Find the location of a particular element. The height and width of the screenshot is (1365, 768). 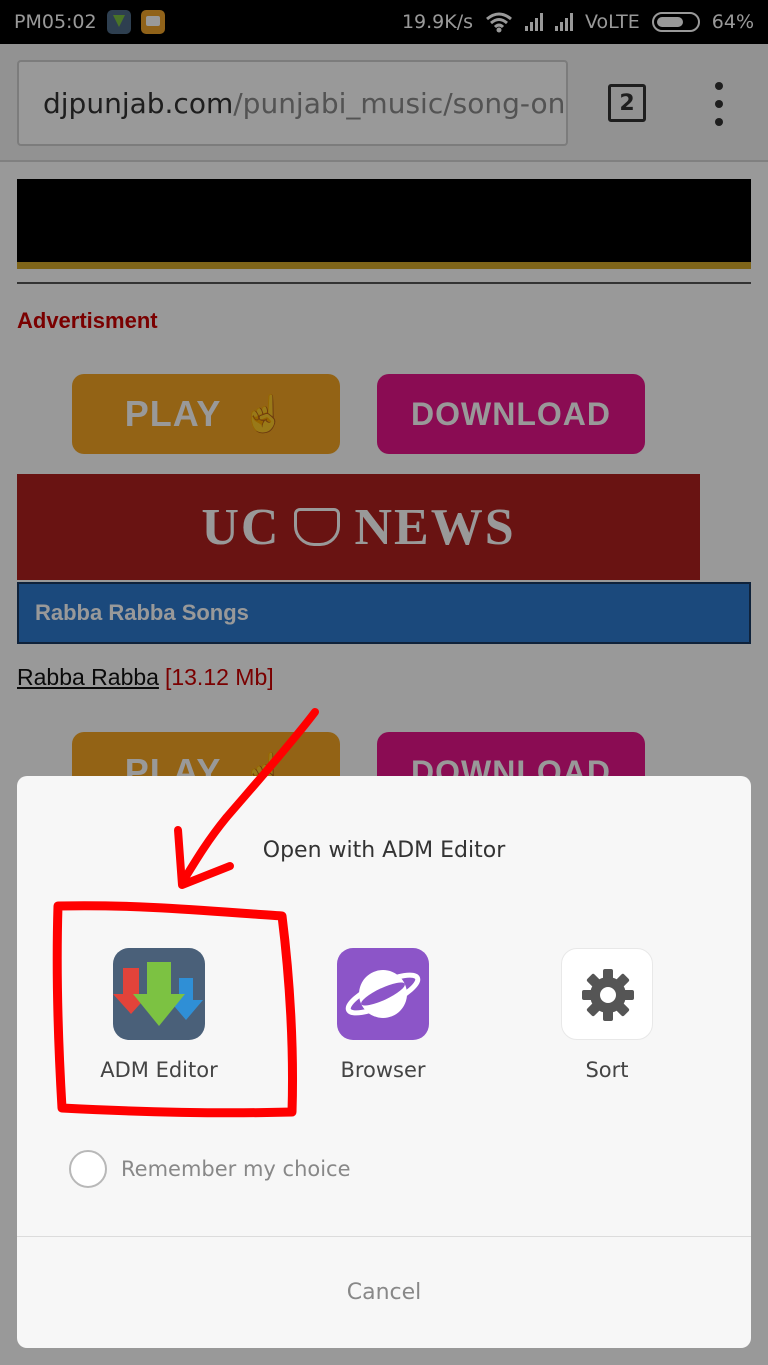

remember-choice-radio is located at coordinates (88, 1169).